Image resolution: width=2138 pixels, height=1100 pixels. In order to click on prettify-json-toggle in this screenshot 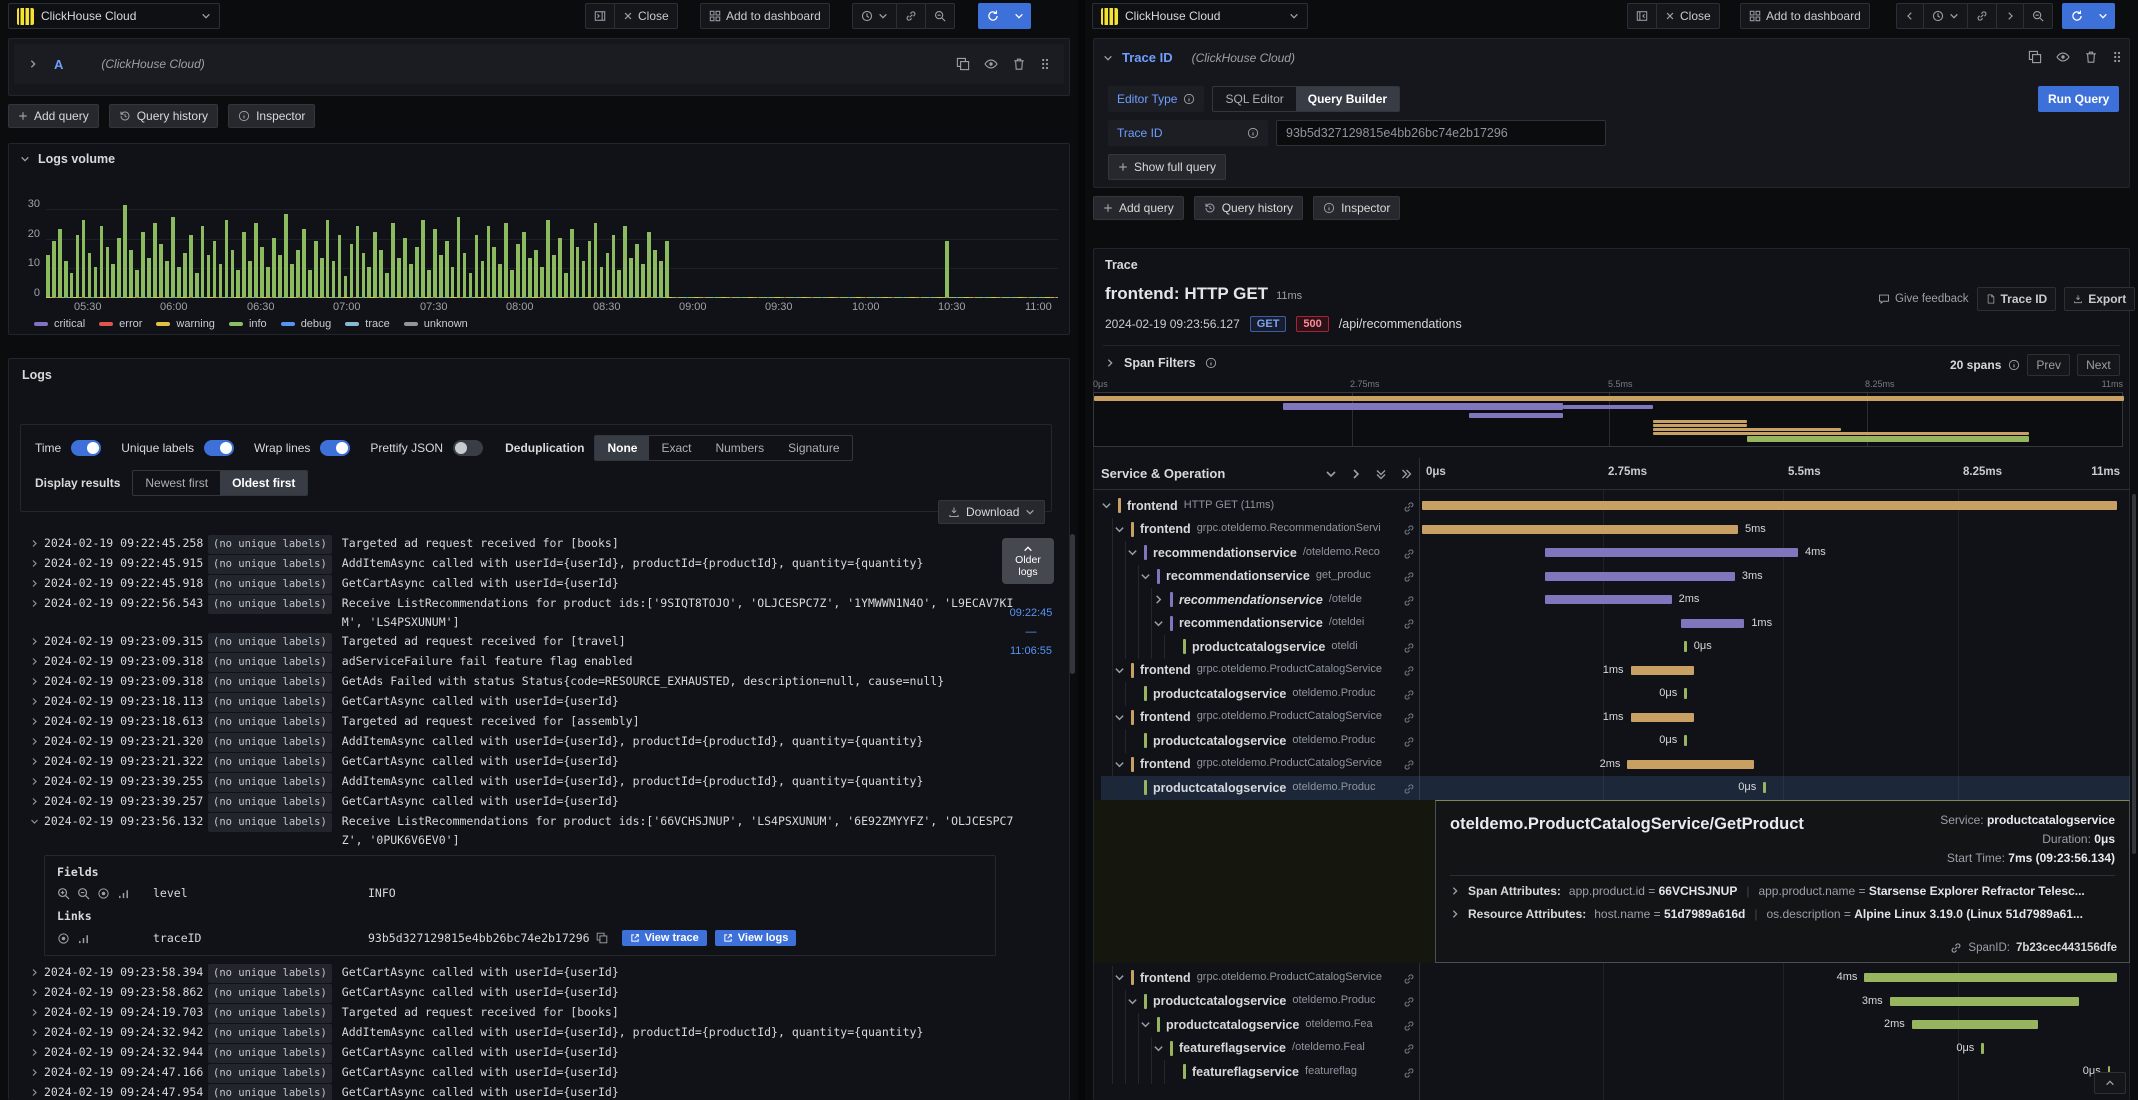, I will do `click(468, 448)`.